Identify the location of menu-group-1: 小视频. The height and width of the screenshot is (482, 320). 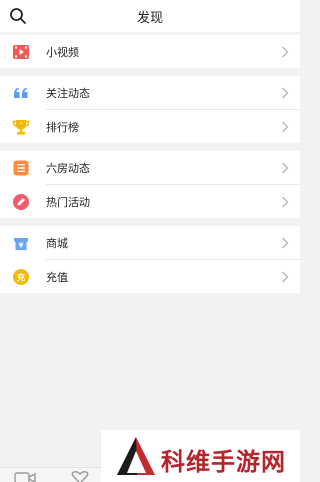
(150, 51).